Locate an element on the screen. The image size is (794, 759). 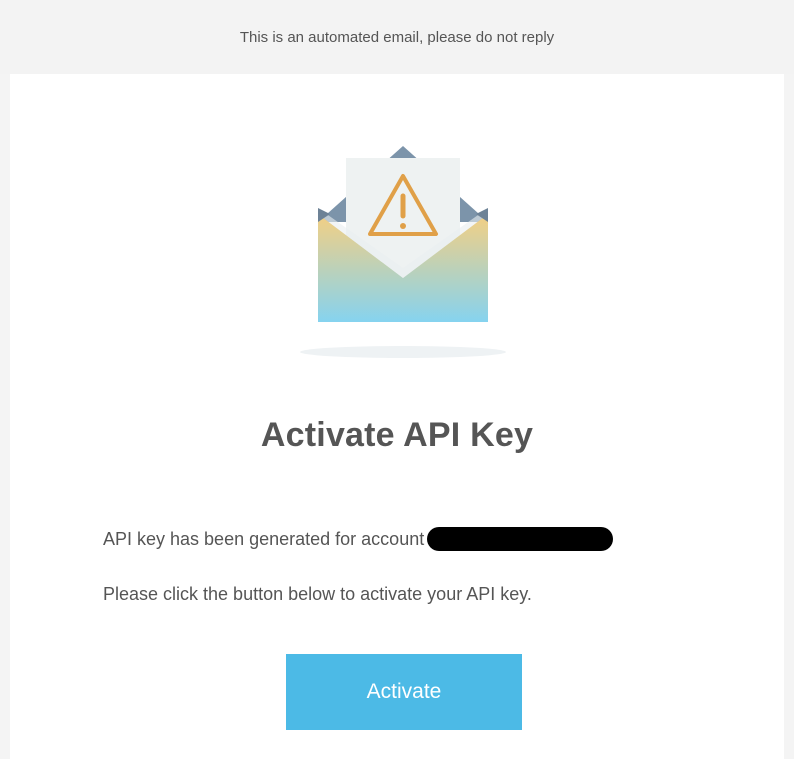
account-message: API key has been generated for account is located at coordinates (358, 539).